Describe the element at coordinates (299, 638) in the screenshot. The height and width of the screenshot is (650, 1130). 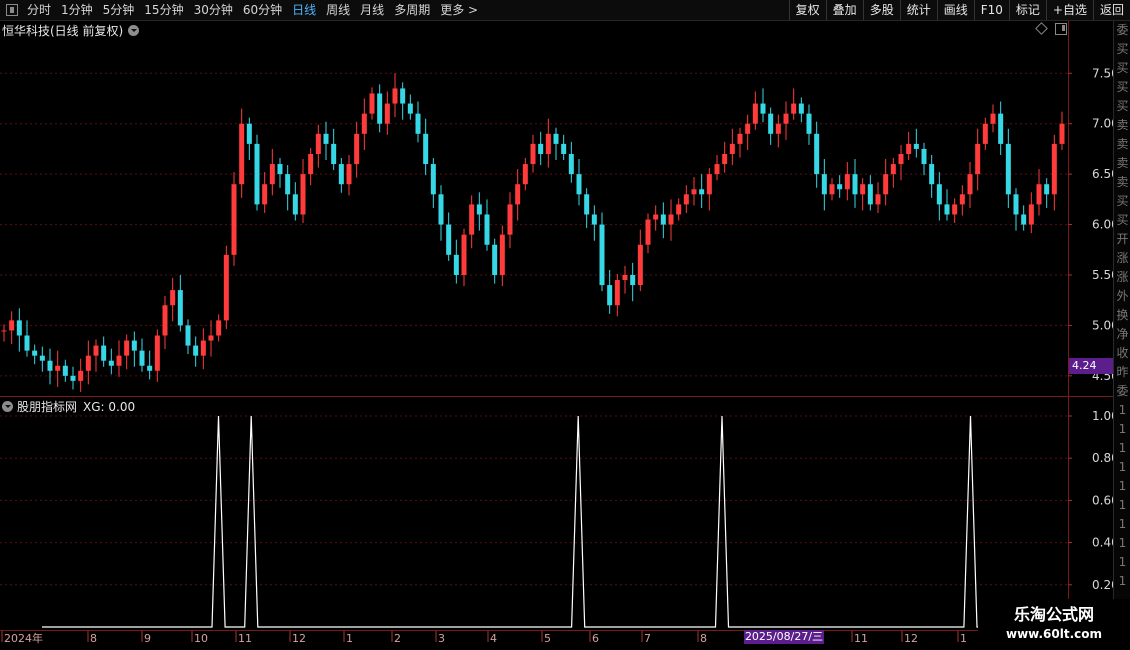
I see `date-tick-label: 12` at that location.